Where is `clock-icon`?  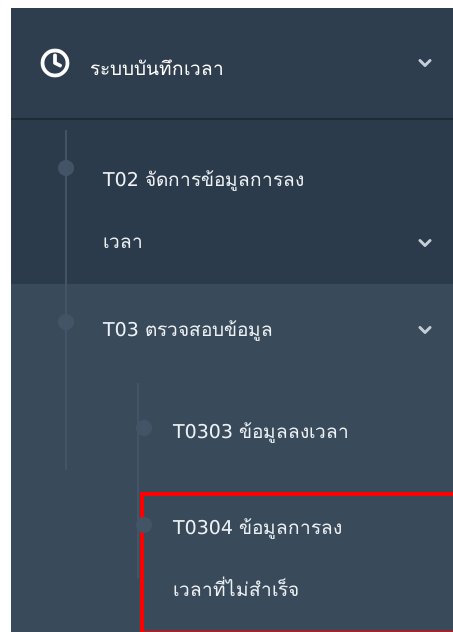 clock-icon is located at coordinates (55, 63).